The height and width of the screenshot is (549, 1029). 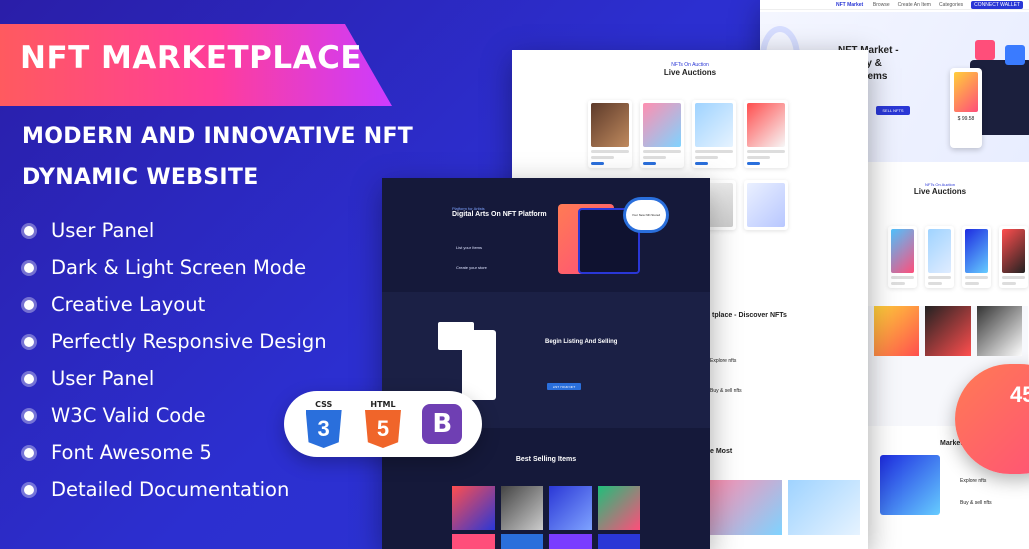 What do you see at coordinates (1019, 394) in the screenshot?
I see `pages-count-text: 45 Pa` at bounding box center [1019, 394].